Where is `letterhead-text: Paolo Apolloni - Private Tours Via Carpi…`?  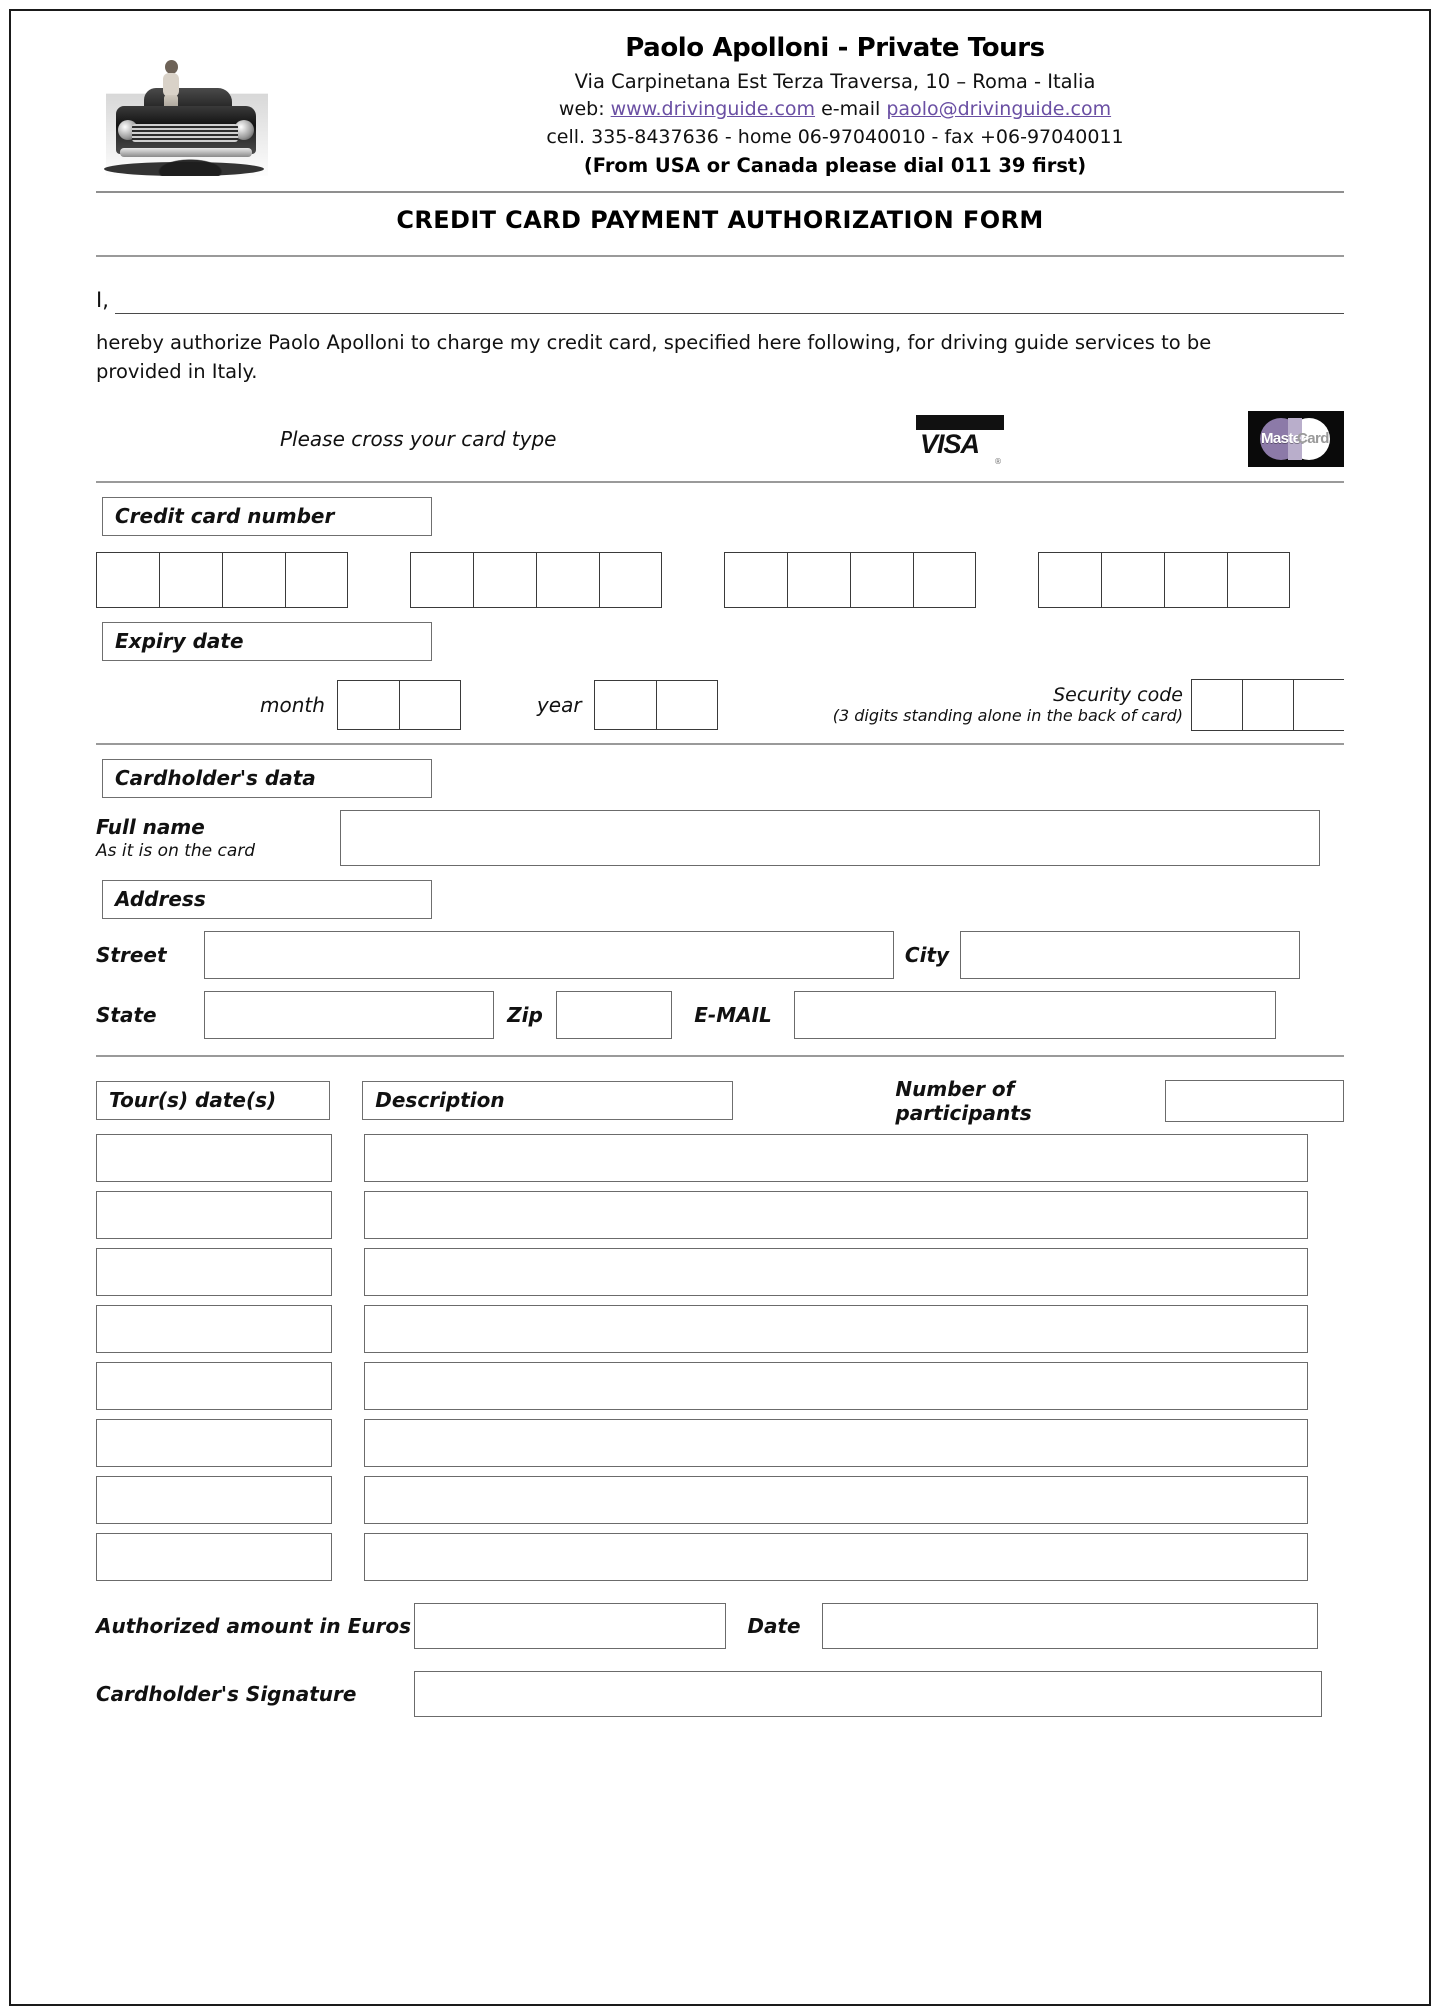 letterhead-text: Paolo Apolloni - Private Tours Via Carpi… is located at coordinates (835, 106).